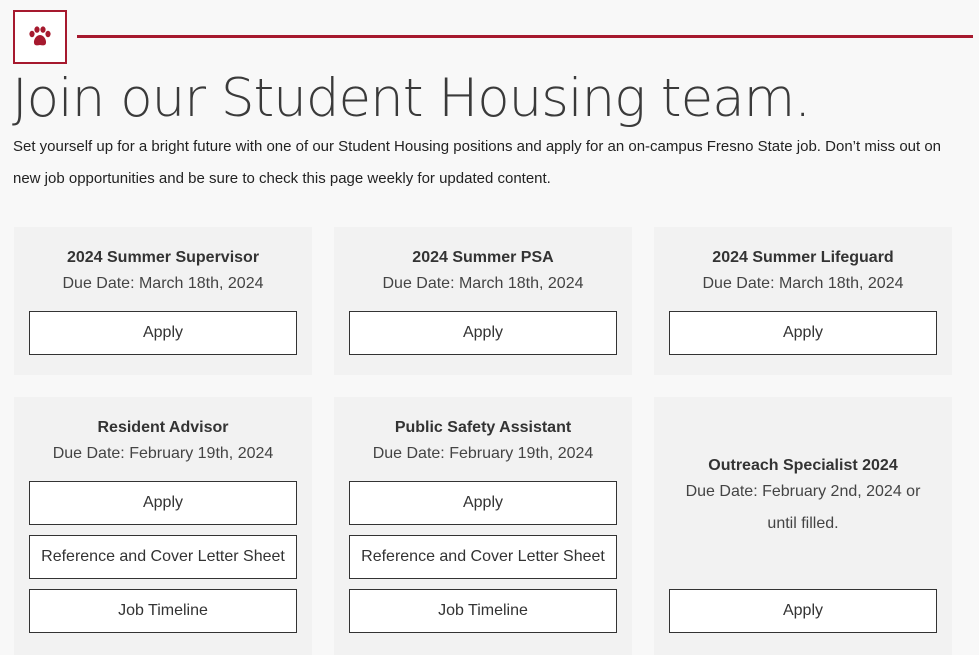 Image resolution: width=979 pixels, height=655 pixels. What do you see at coordinates (803, 465) in the screenshot?
I see `job-title: Outreach Specialist 2024` at bounding box center [803, 465].